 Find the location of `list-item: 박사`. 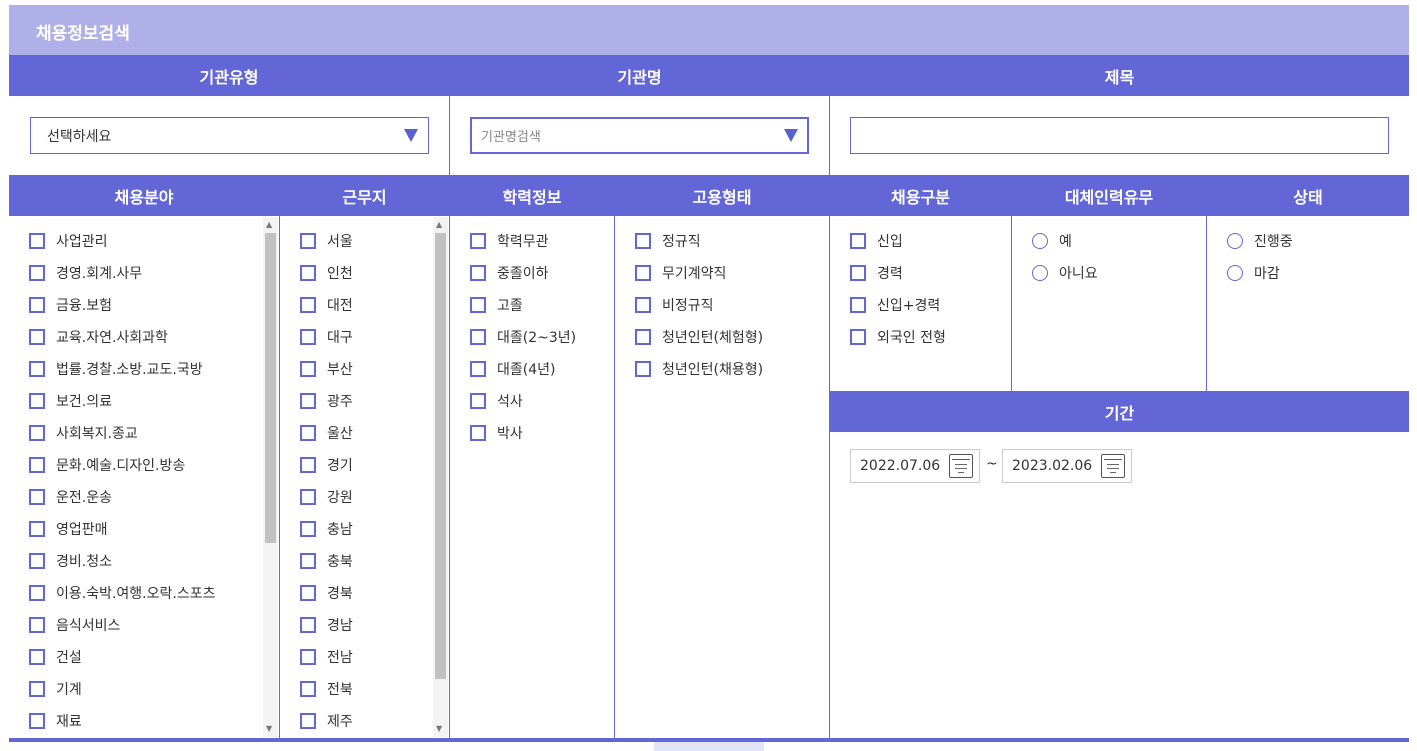

list-item: 박사 is located at coordinates (523, 433).